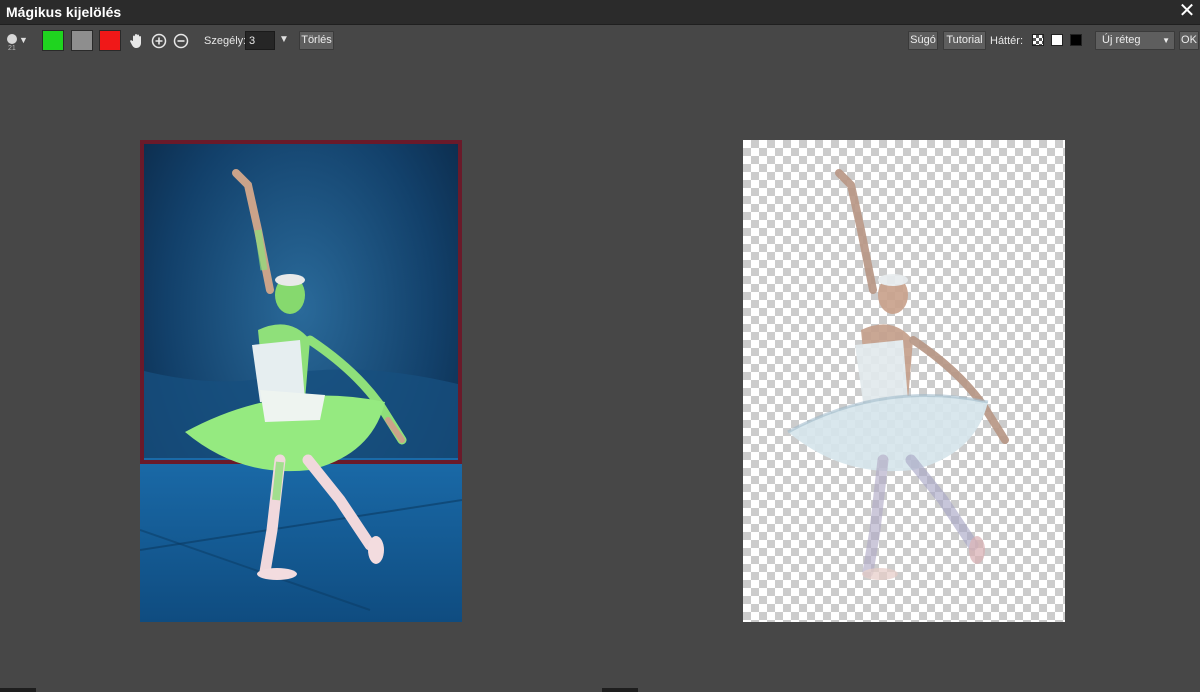  I want to click on layer-select-value: Új réteg, so click(1121, 40).